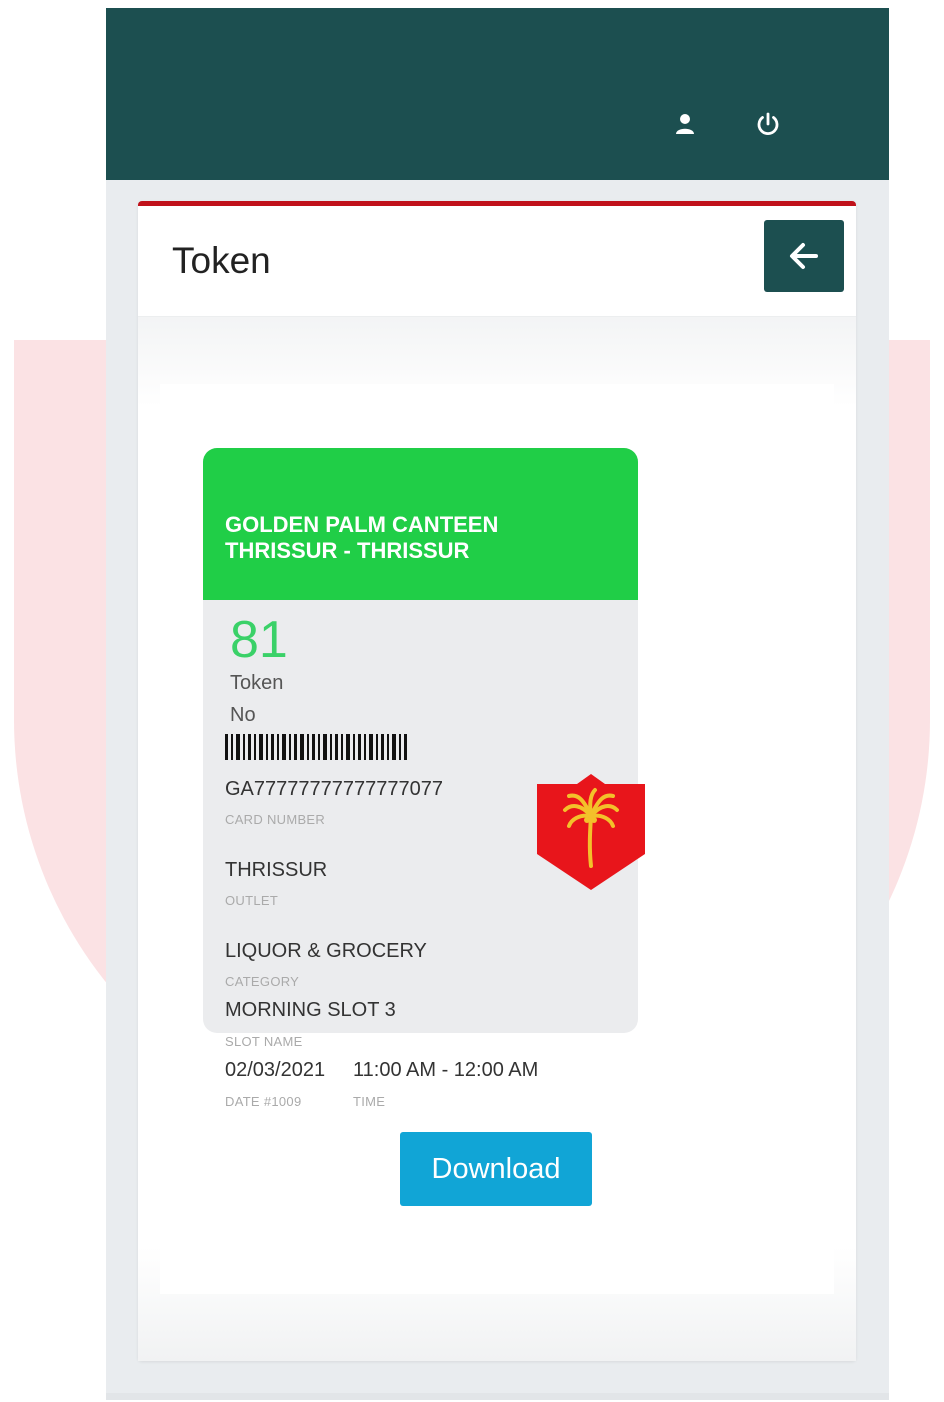 This screenshot has width=944, height=1402. What do you see at coordinates (257, 683) in the screenshot?
I see `token-label: Token` at bounding box center [257, 683].